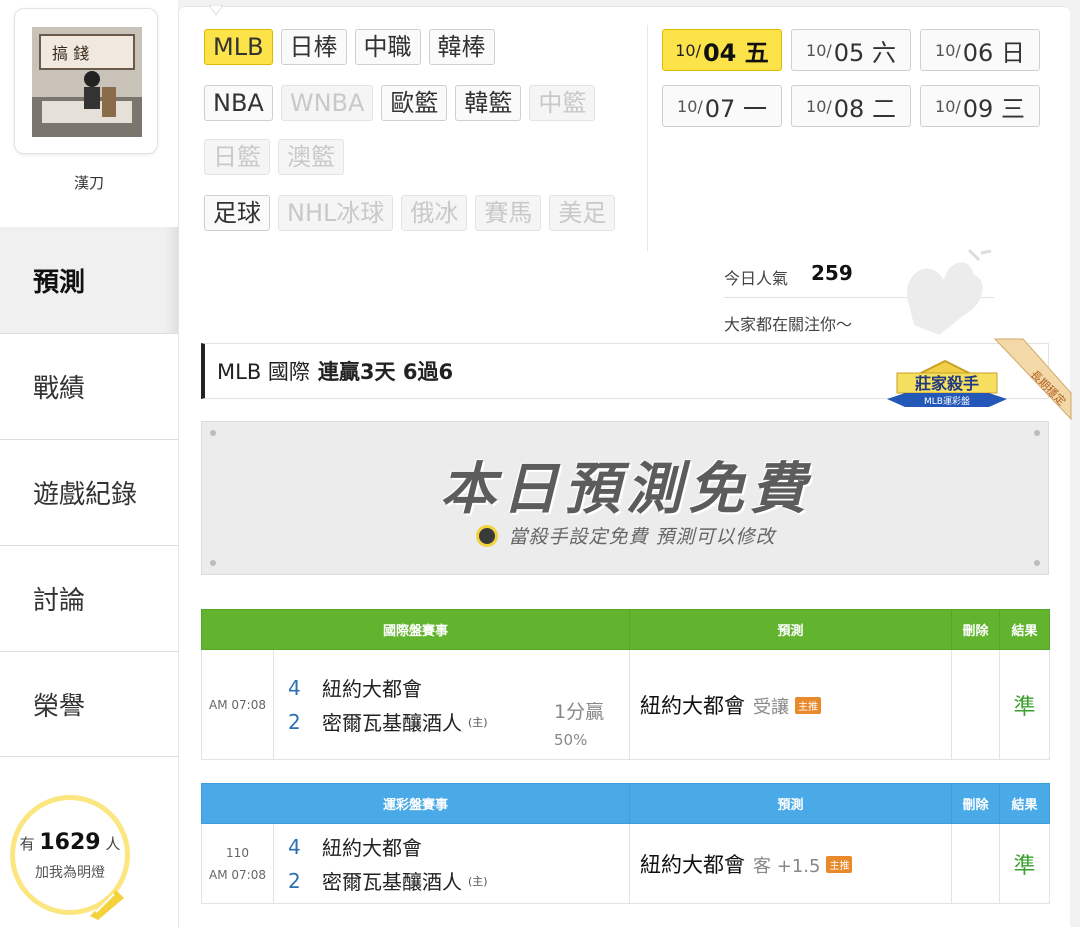 The height and width of the screenshot is (927, 1080). I want to click on date-day: 04 五, so click(735, 52).